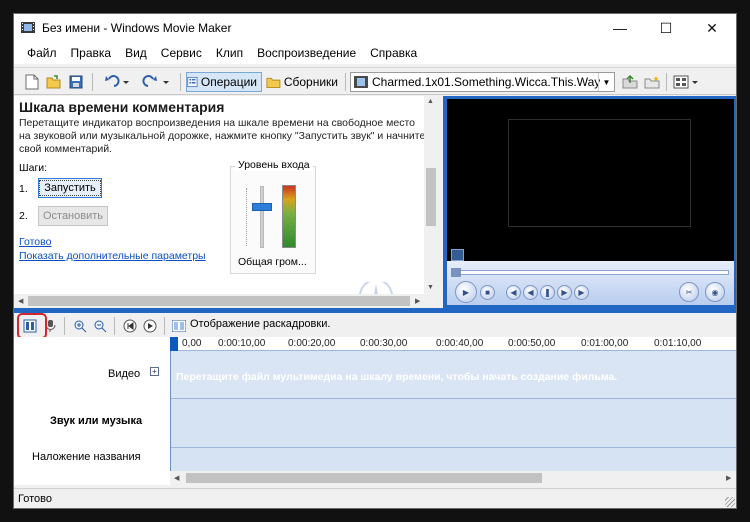  What do you see at coordinates (174, 344) in the screenshot?
I see `playback-indicator` at bounding box center [174, 344].